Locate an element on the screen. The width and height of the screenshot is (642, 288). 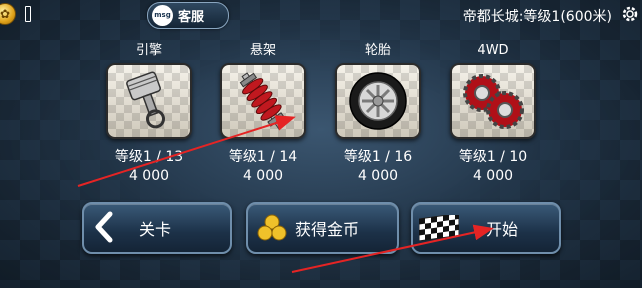
stages-back-button: 关卡 is located at coordinates (157, 228).